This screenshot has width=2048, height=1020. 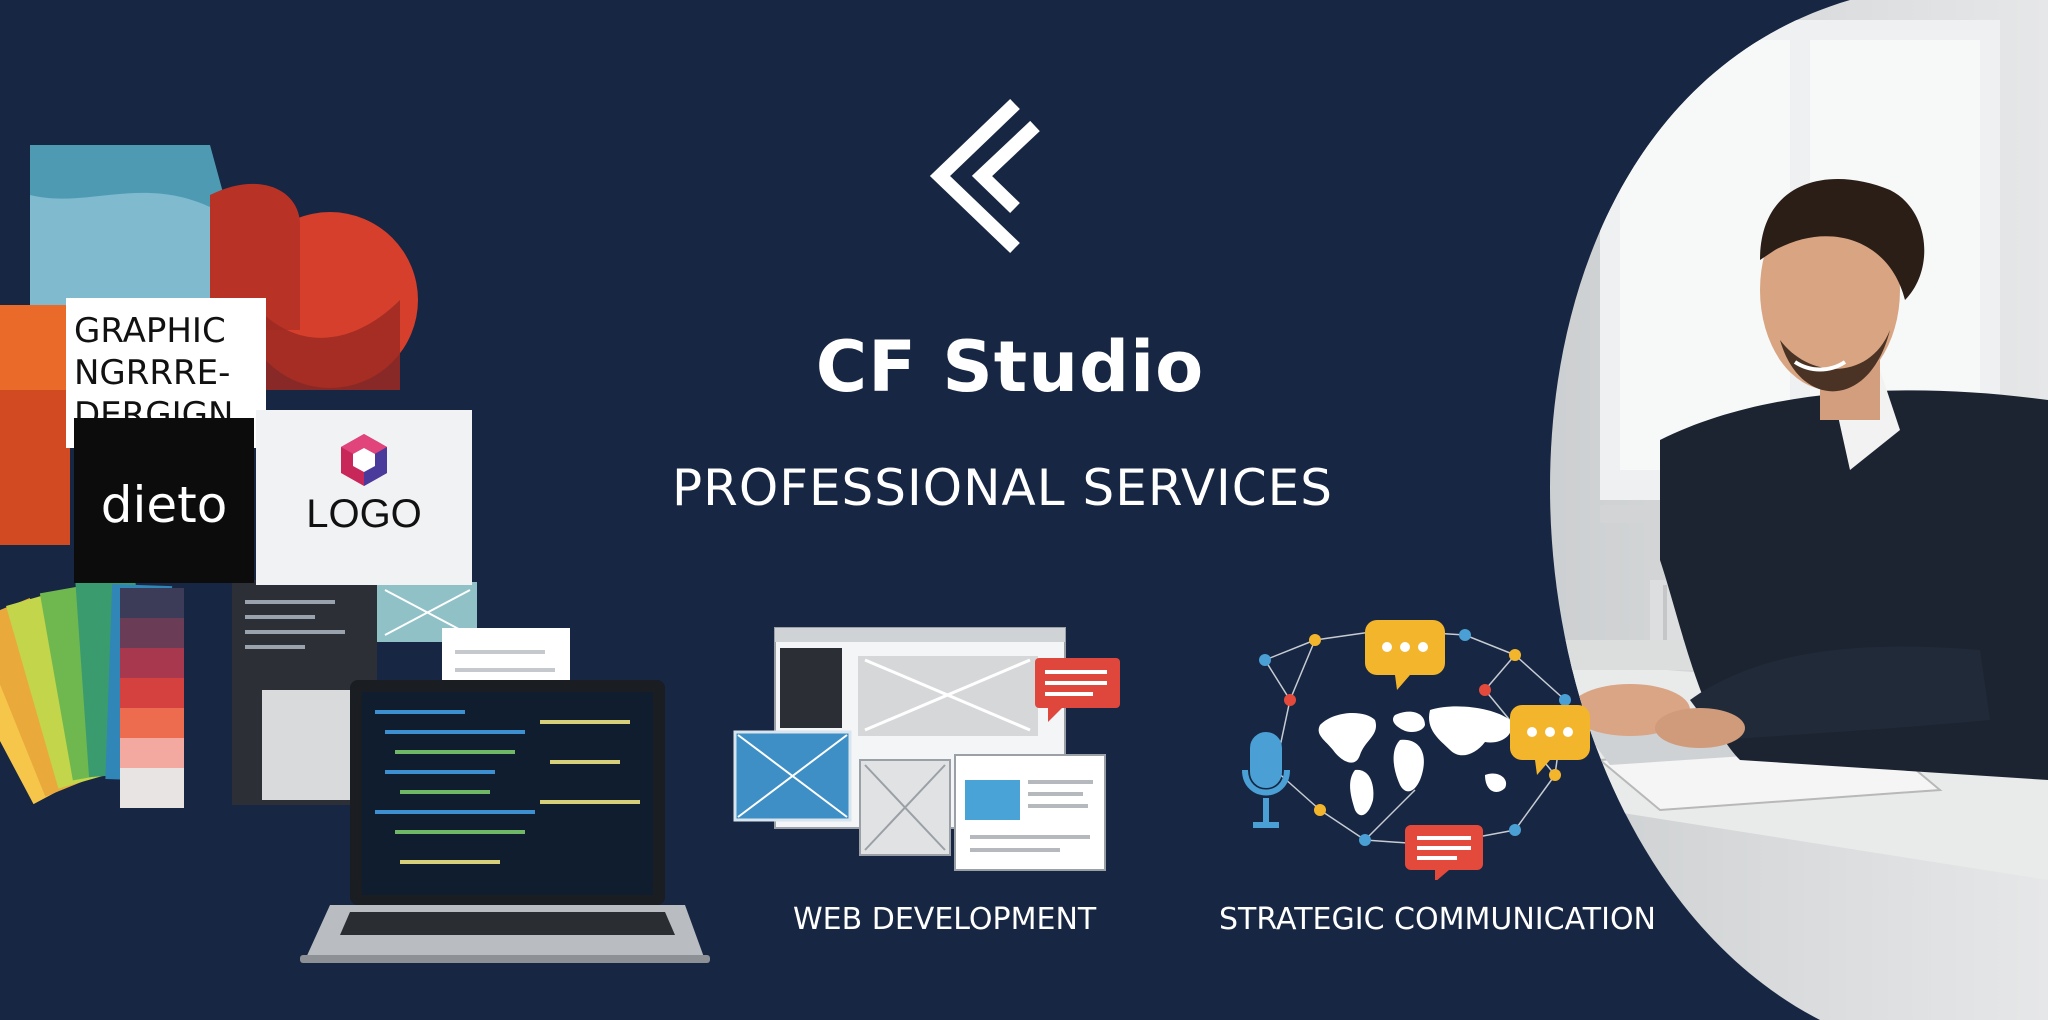 What do you see at coordinates (1010, 367) in the screenshot?
I see `brand-title: CF Studio` at bounding box center [1010, 367].